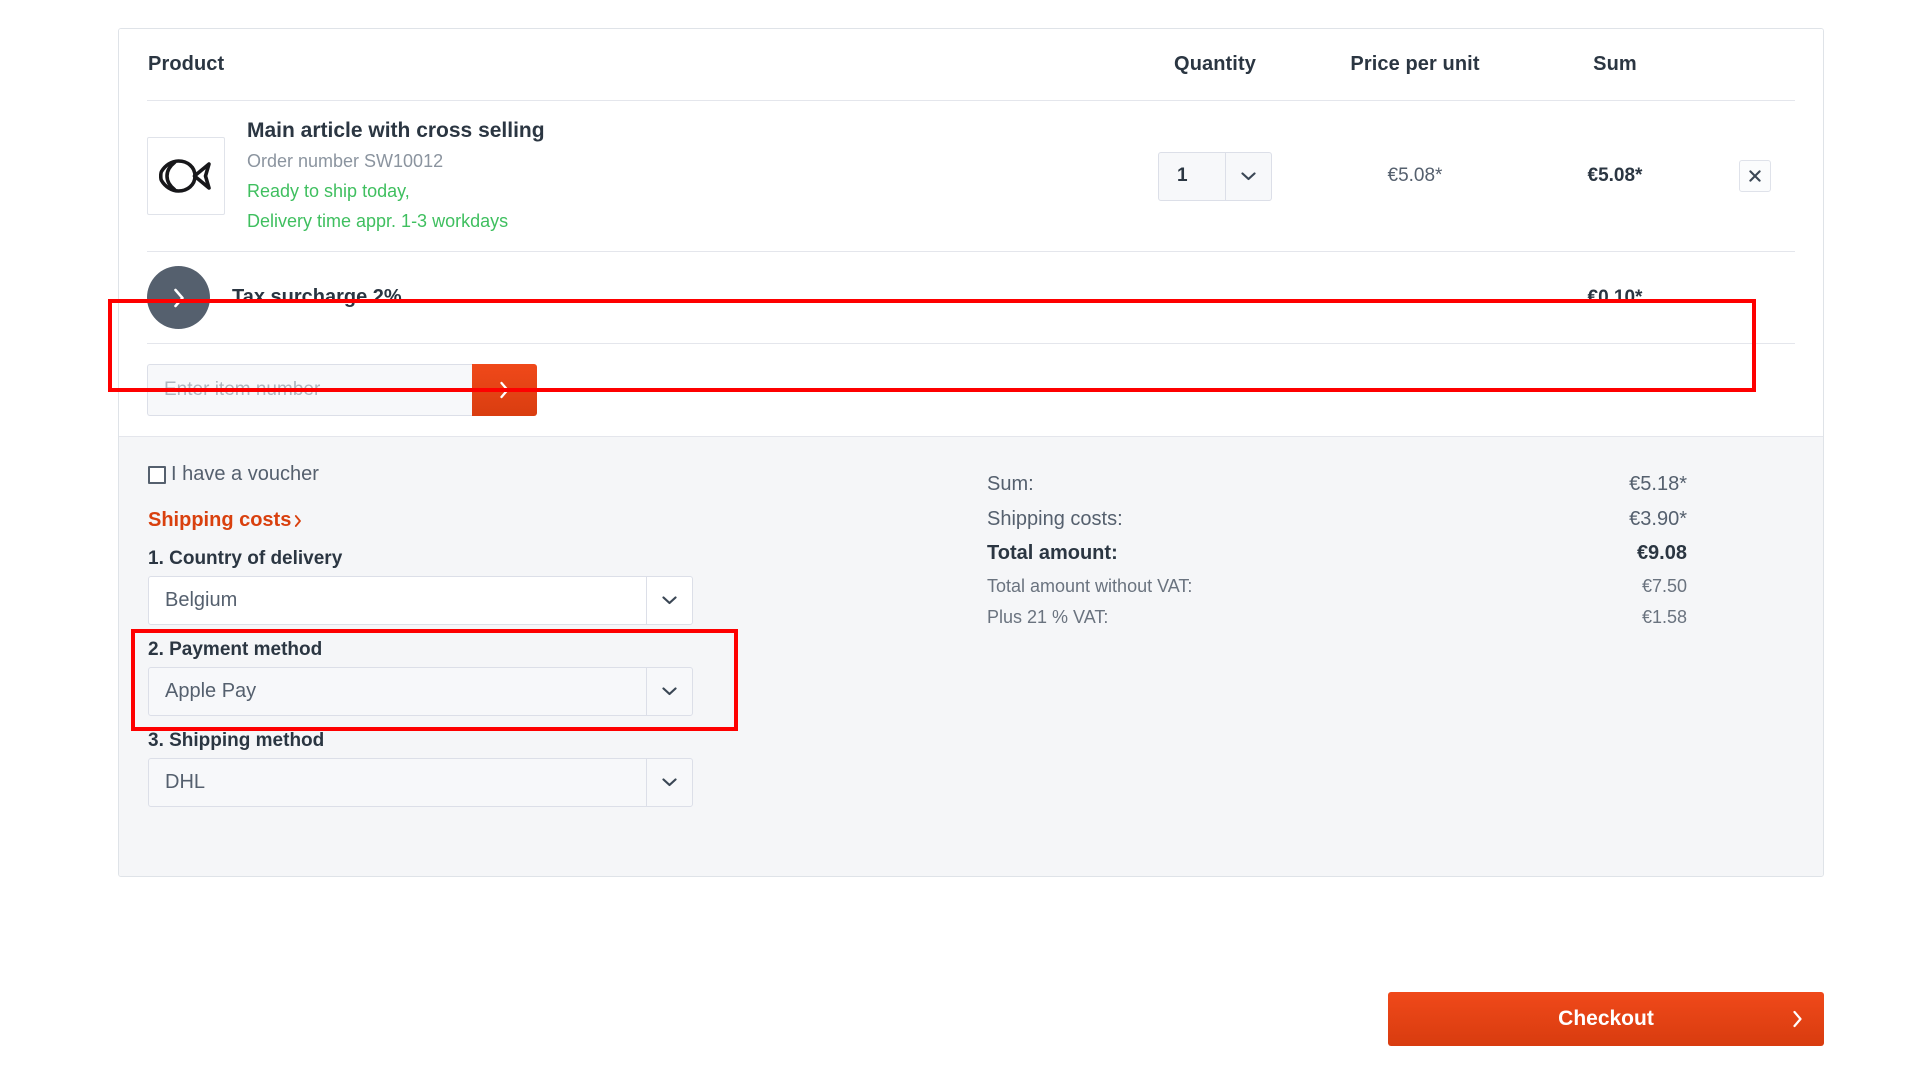  What do you see at coordinates (1182, 176) in the screenshot?
I see `quantity-value: 1` at bounding box center [1182, 176].